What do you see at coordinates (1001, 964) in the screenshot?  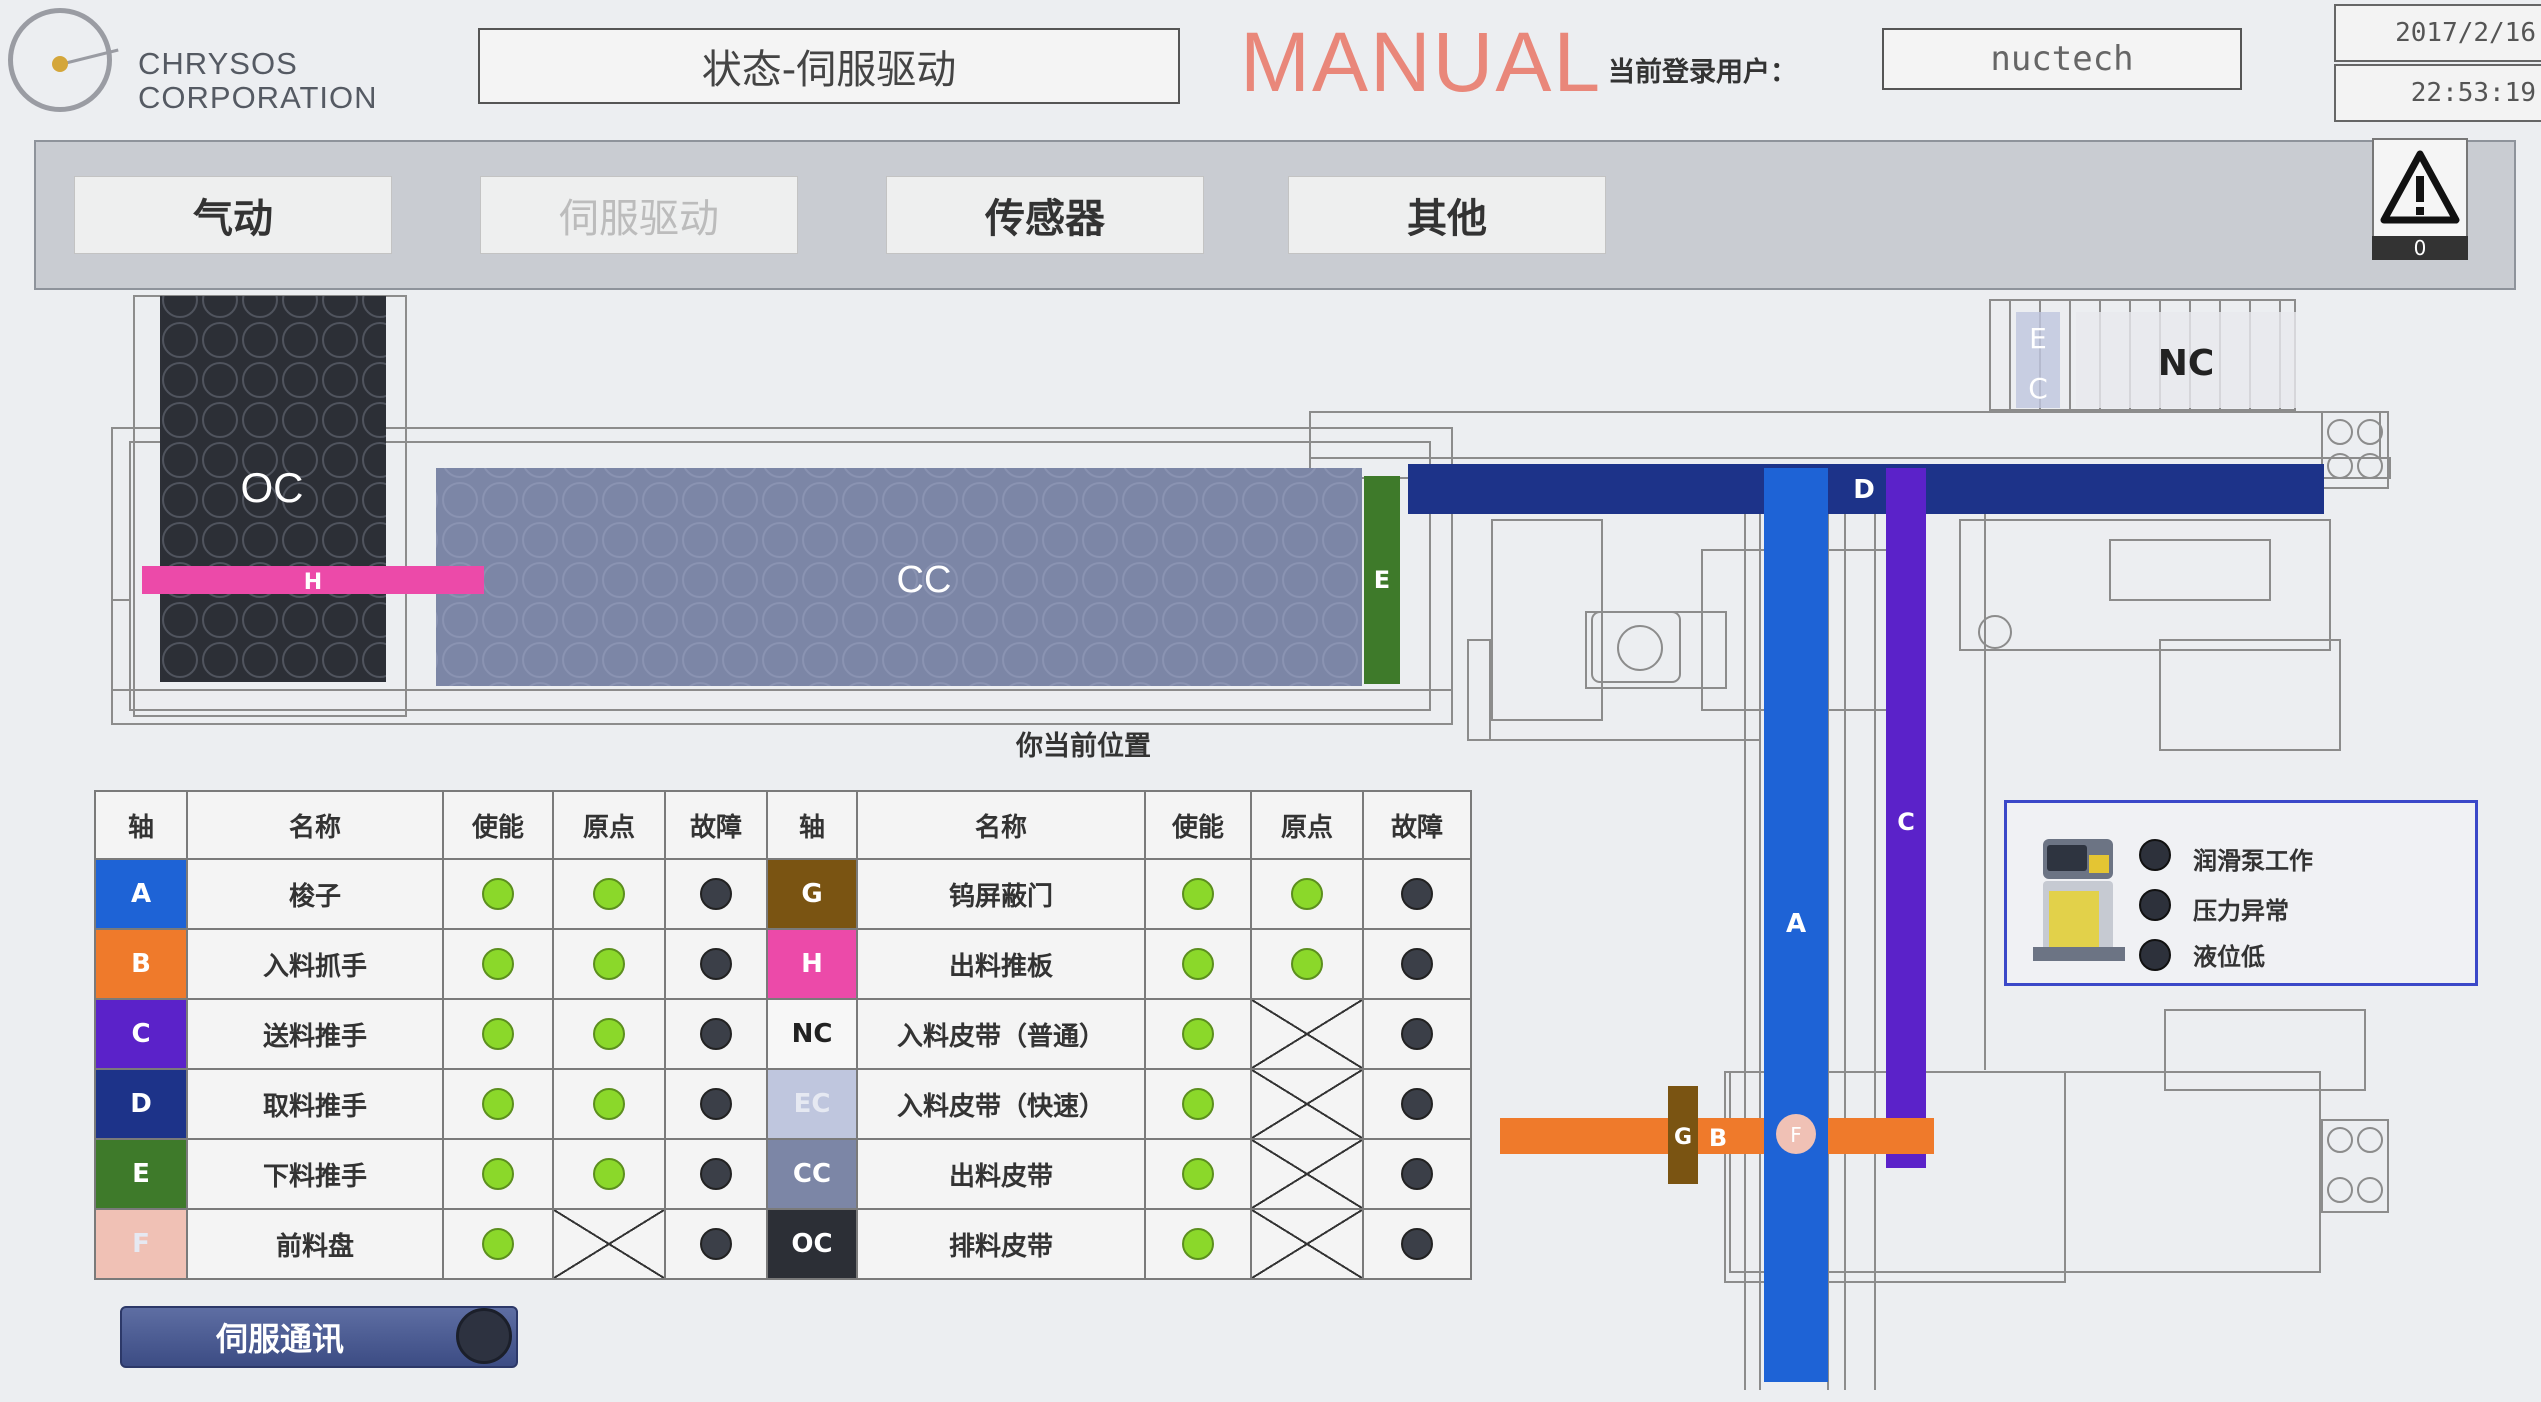 I see `axis-name-right: 出料推板` at bounding box center [1001, 964].